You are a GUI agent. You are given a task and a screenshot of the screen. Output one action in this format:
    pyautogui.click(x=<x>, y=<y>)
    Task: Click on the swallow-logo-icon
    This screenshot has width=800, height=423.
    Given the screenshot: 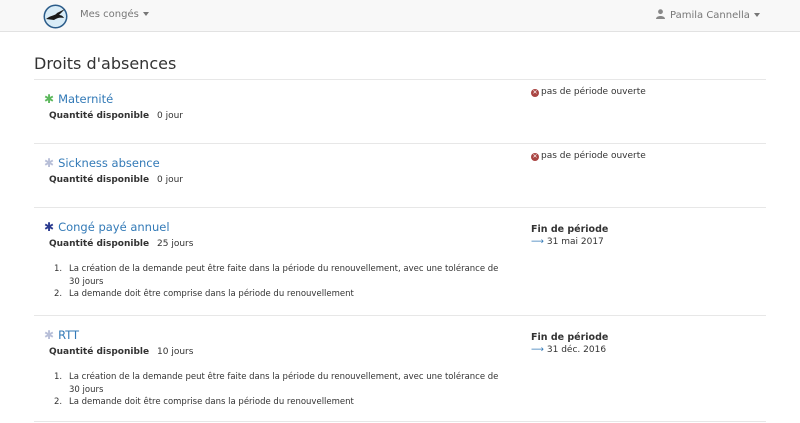 What is the action you would take?
    pyautogui.click(x=55, y=16)
    